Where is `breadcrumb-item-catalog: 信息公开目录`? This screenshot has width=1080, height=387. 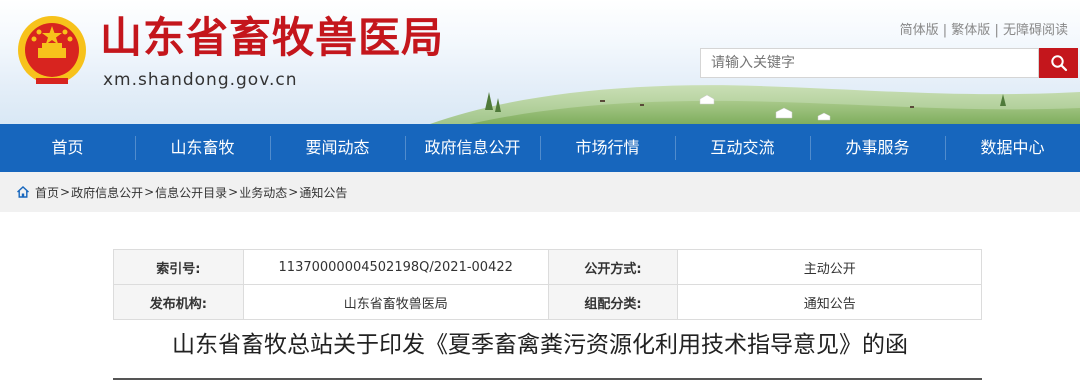 breadcrumb-item-catalog: 信息公开目录 is located at coordinates (191, 192).